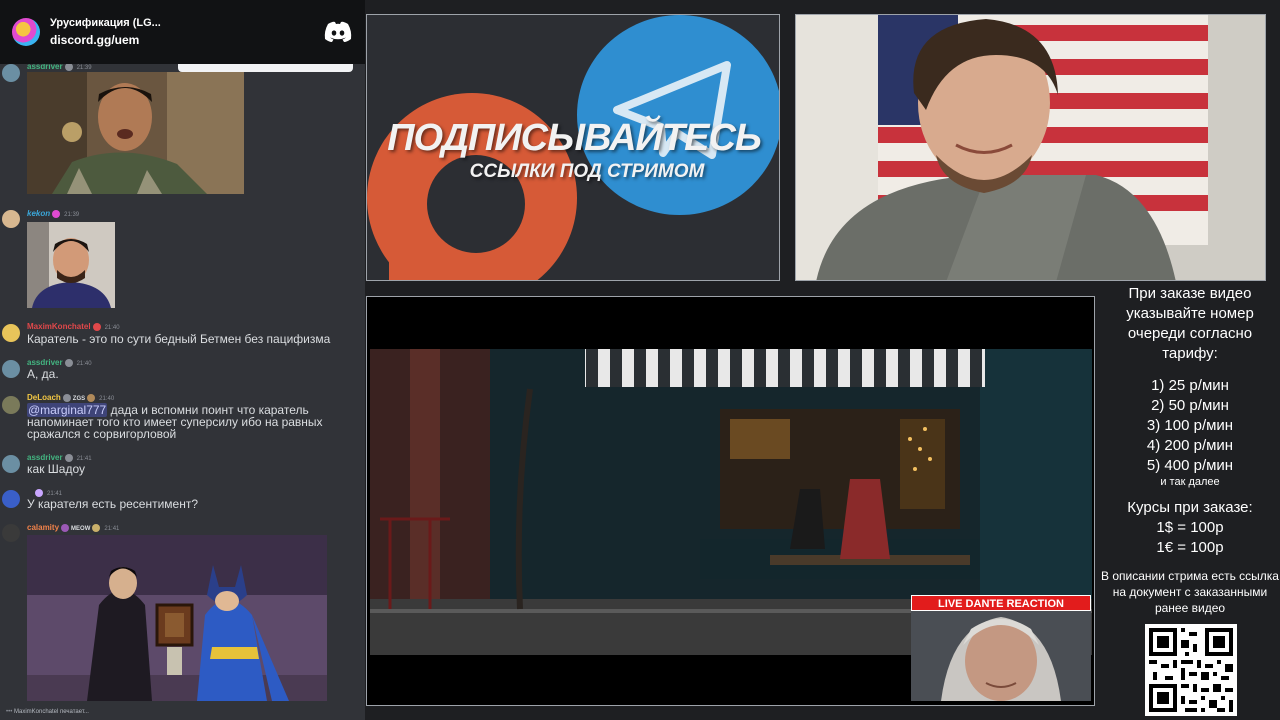 Image resolution: width=1280 pixels, height=720 pixels. I want to click on tariff-item: 1) 25 р/мин, so click(1190, 385).